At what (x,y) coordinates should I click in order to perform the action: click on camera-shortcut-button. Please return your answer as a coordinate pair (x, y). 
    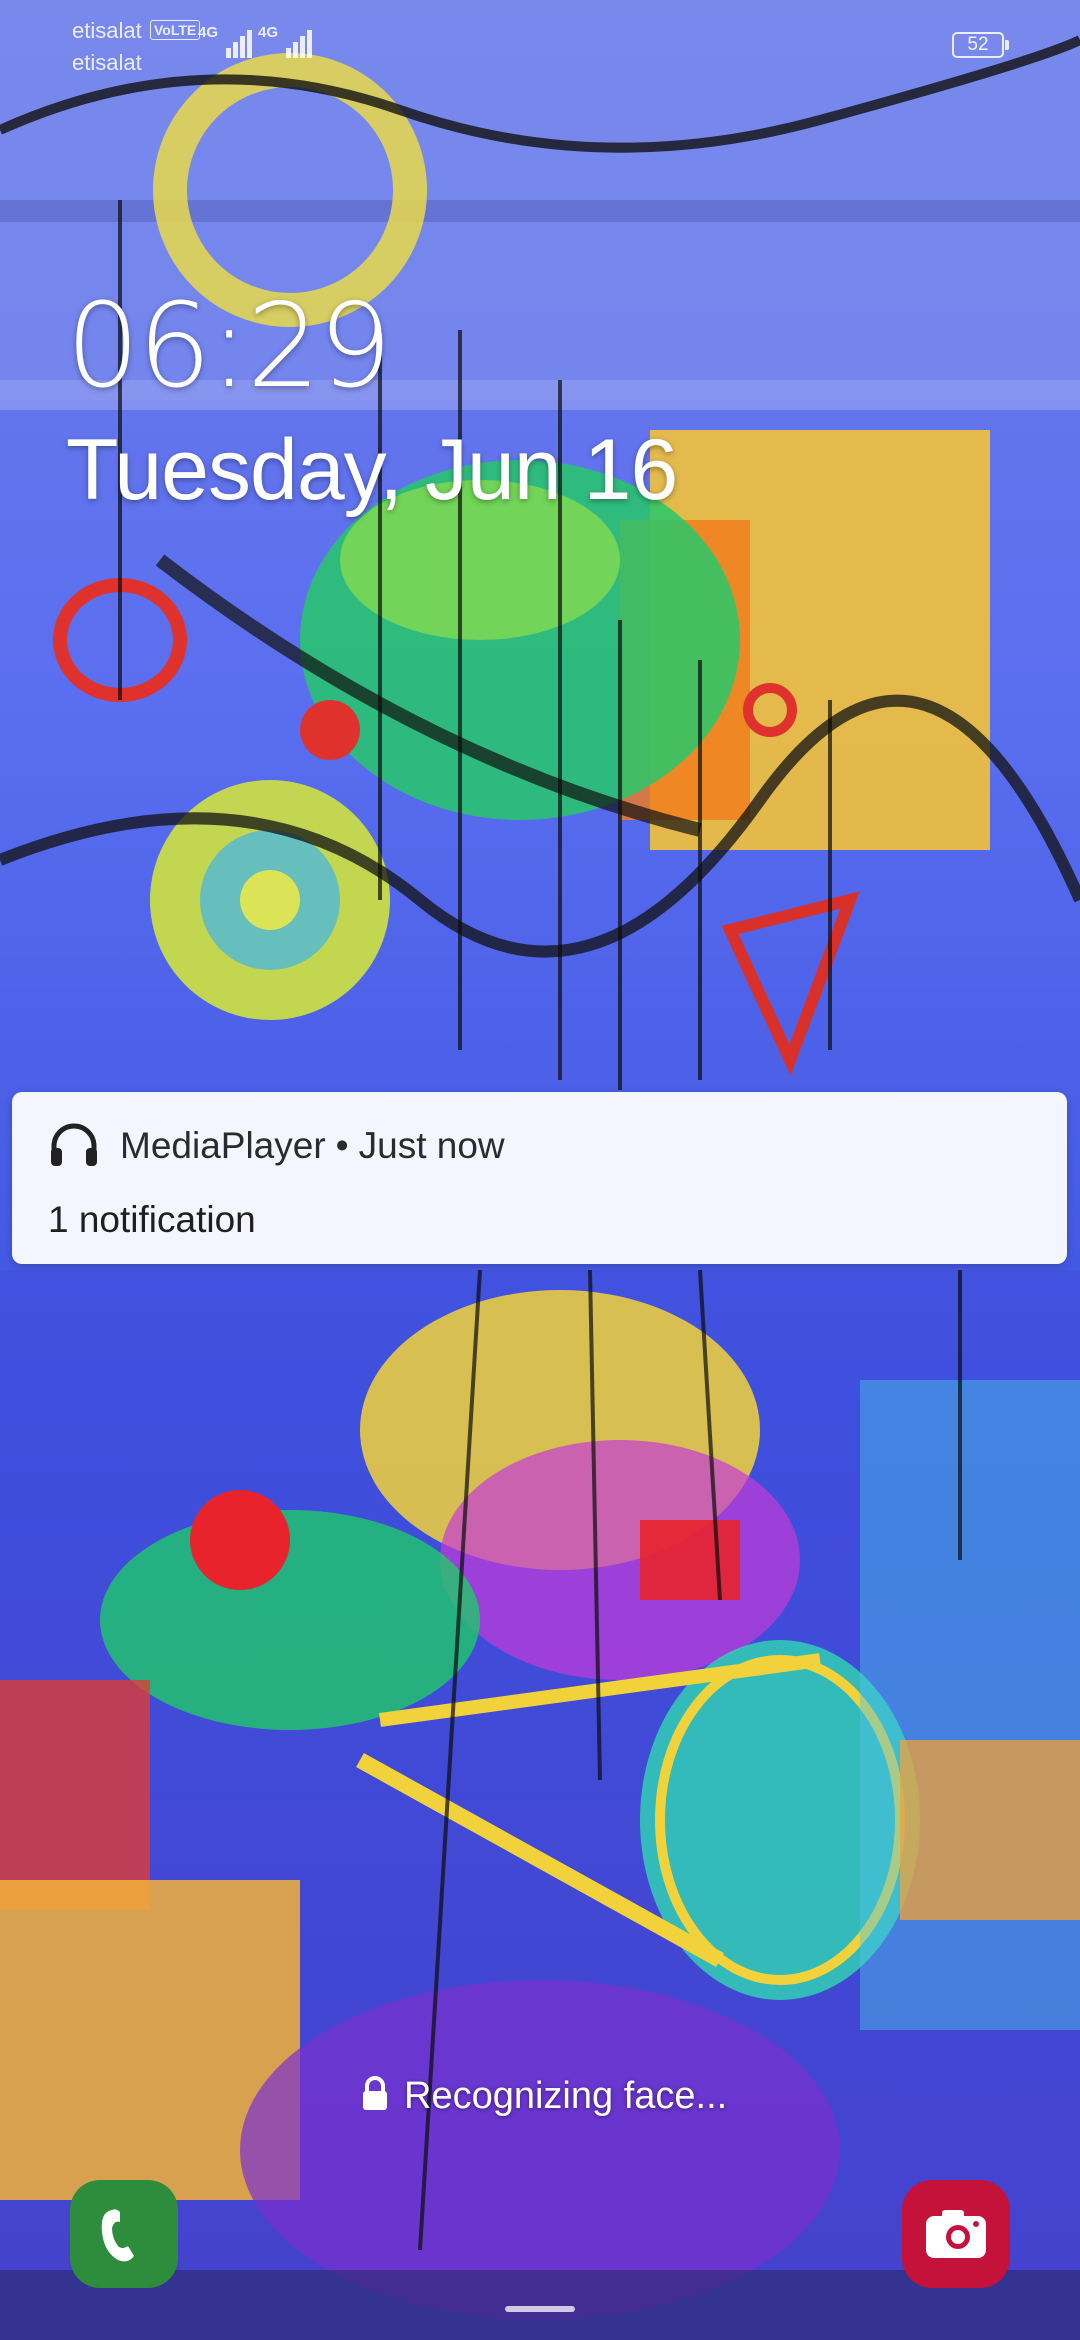
    Looking at the image, I should click on (956, 2234).